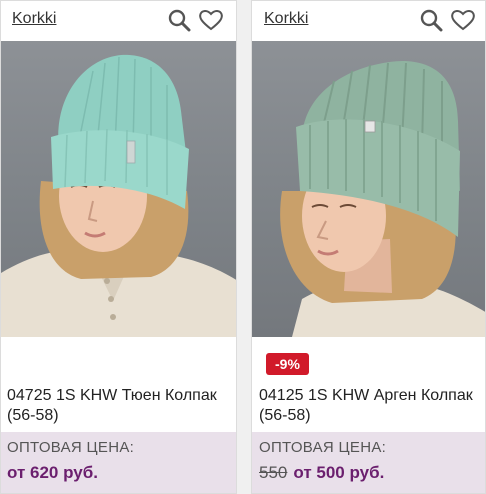  What do you see at coordinates (369, 406) in the screenshot?
I see `product-title: 04125 1S KHW Арген Колпак (56-58)` at bounding box center [369, 406].